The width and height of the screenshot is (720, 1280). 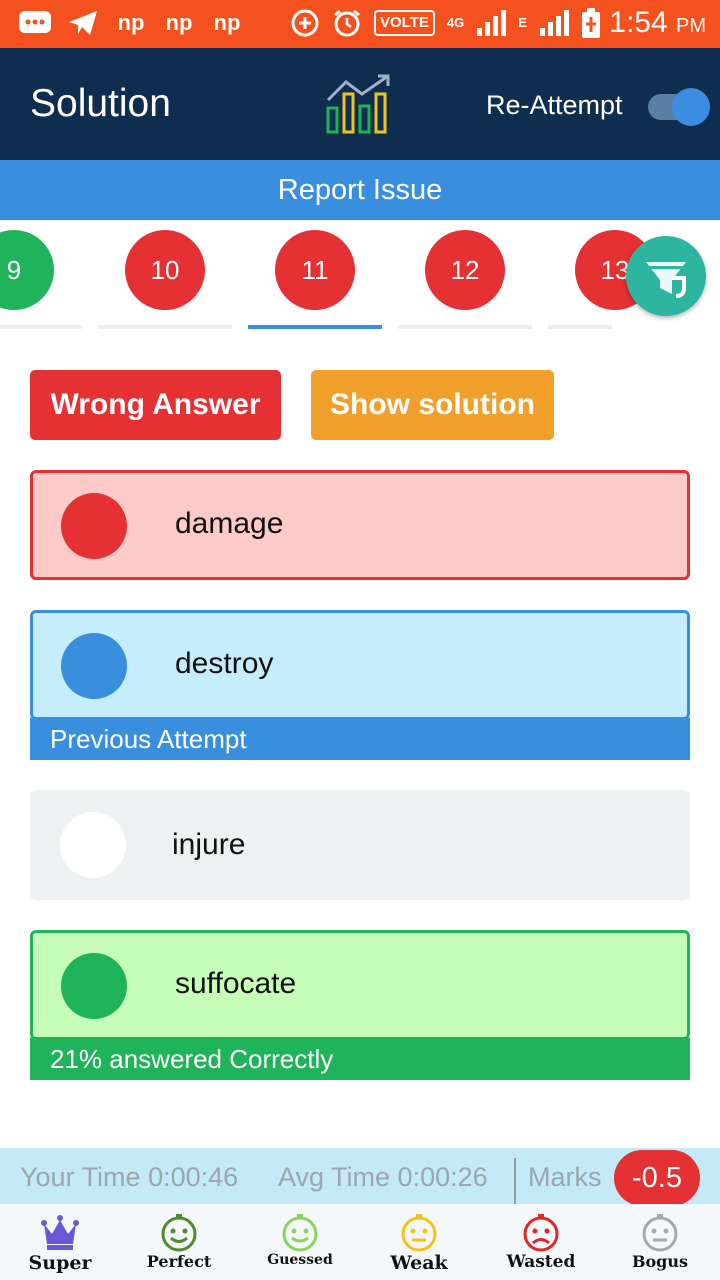 What do you see at coordinates (465, 270) in the screenshot?
I see `question-number-12: 12` at bounding box center [465, 270].